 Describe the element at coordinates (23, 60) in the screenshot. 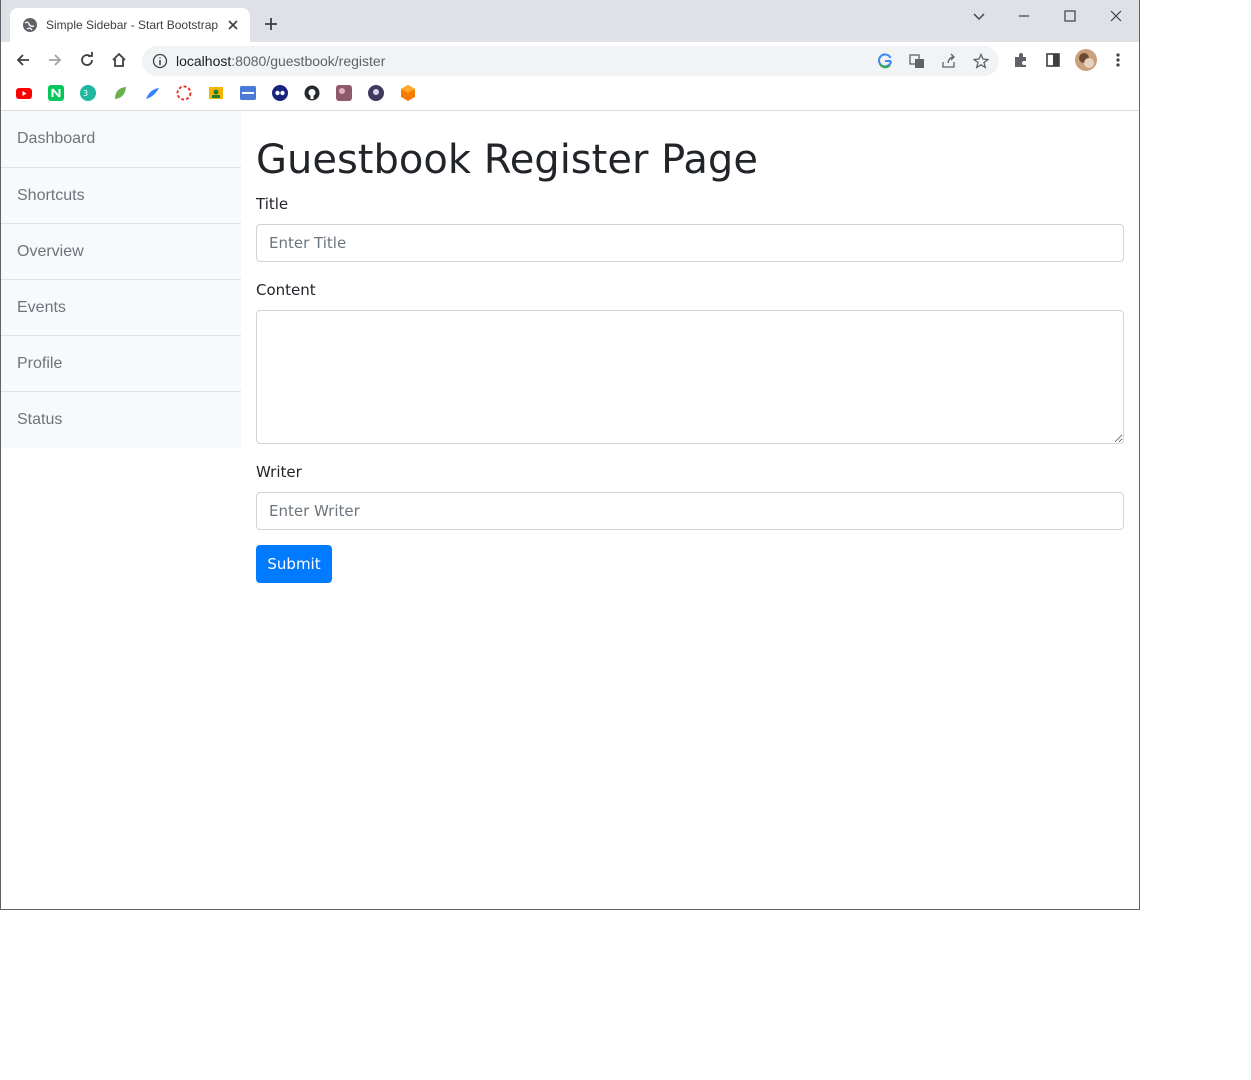

I see `back-arrow-icon` at that location.